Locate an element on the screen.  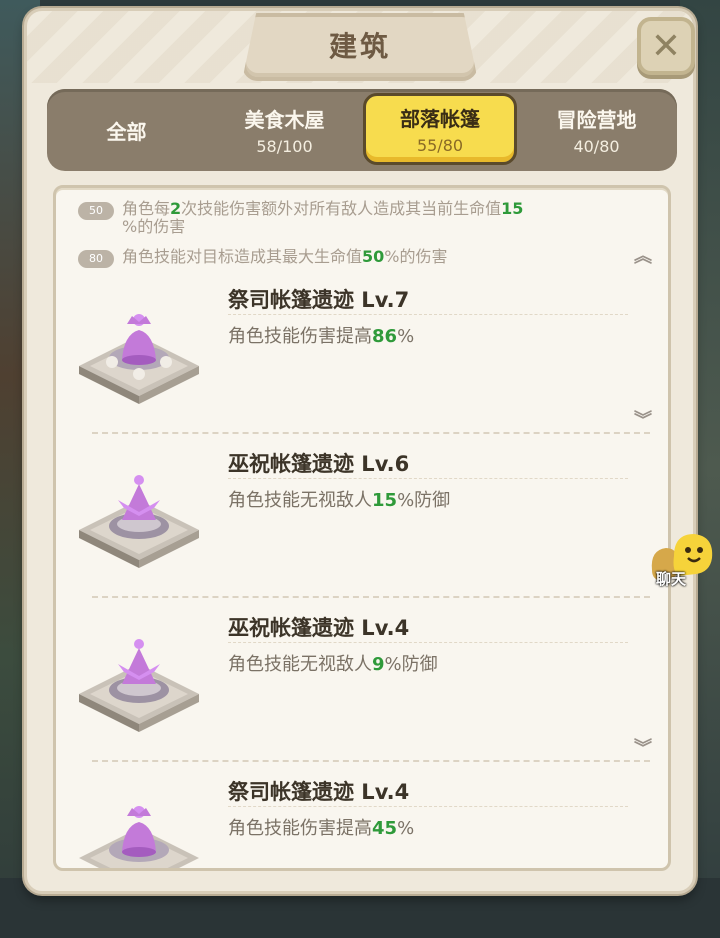
tab-tribe-tent: 部落帐篷 55/80 is located at coordinates (440, 129).